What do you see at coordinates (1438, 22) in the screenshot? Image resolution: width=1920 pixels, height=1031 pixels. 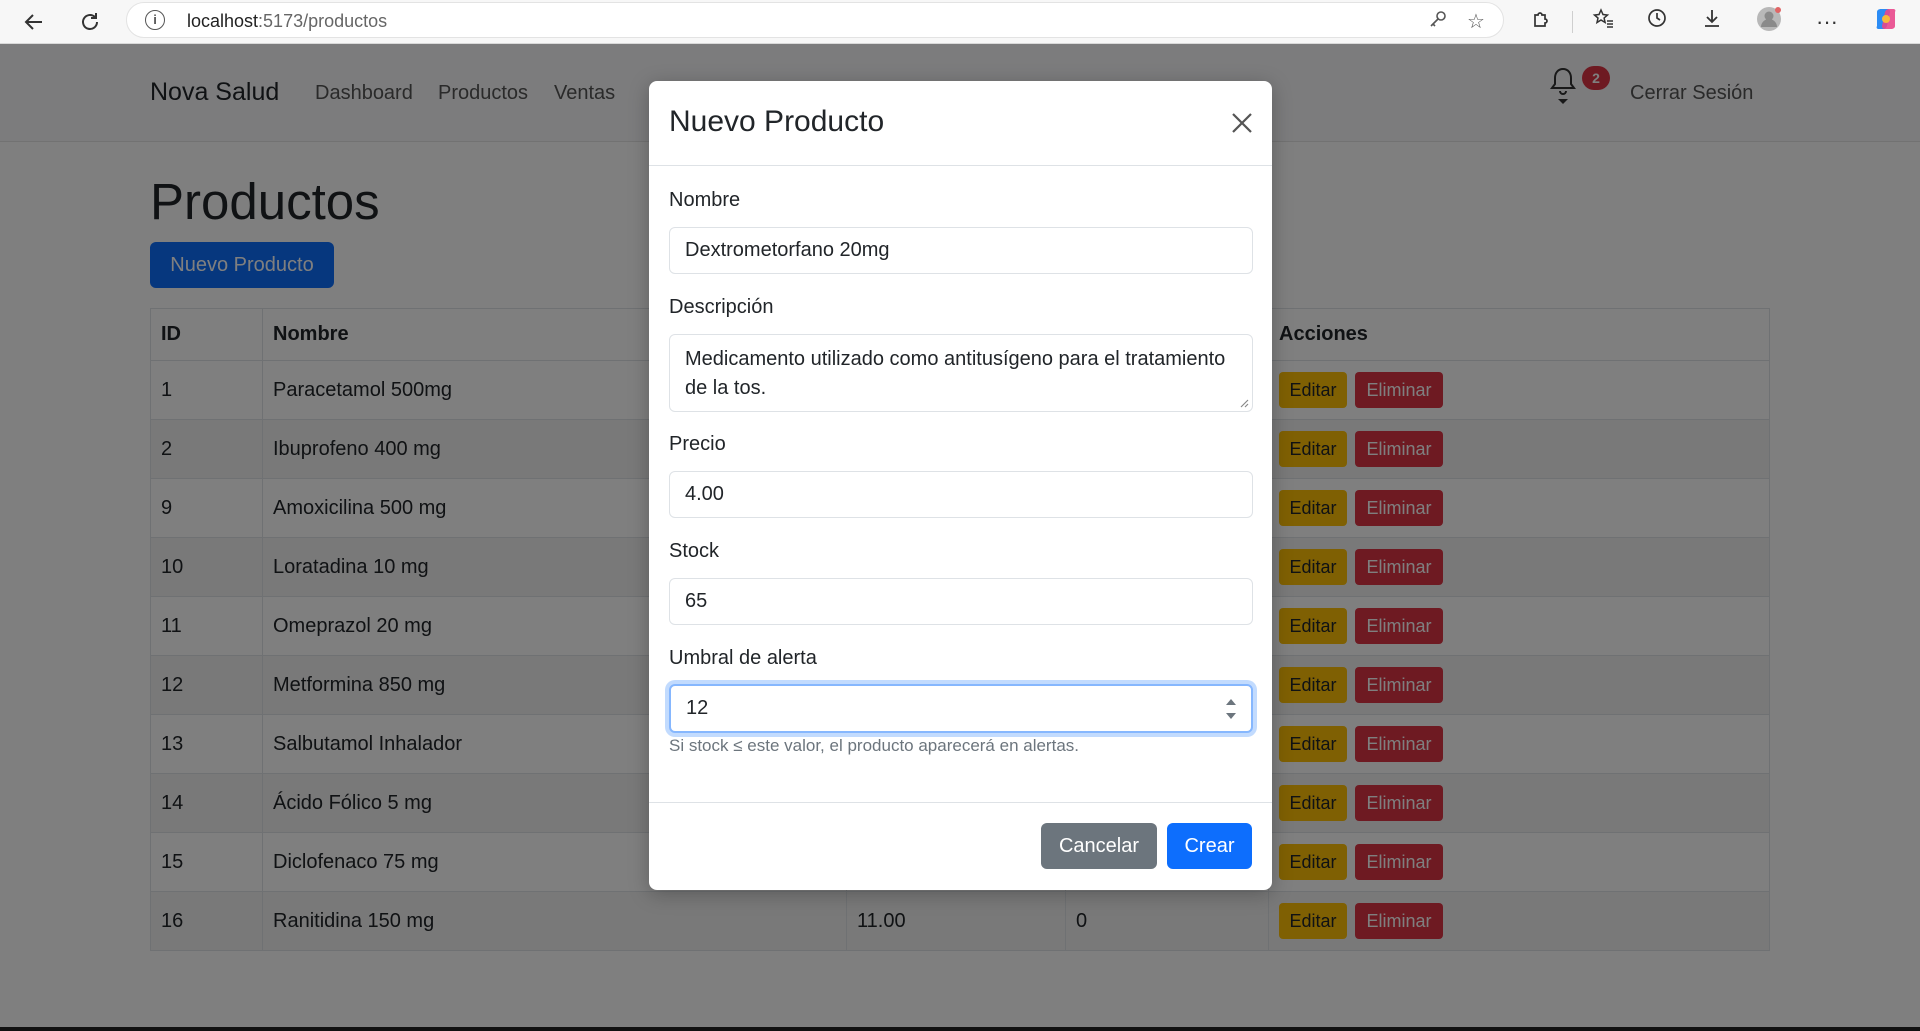 I see `key-icon` at bounding box center [1438, 22].